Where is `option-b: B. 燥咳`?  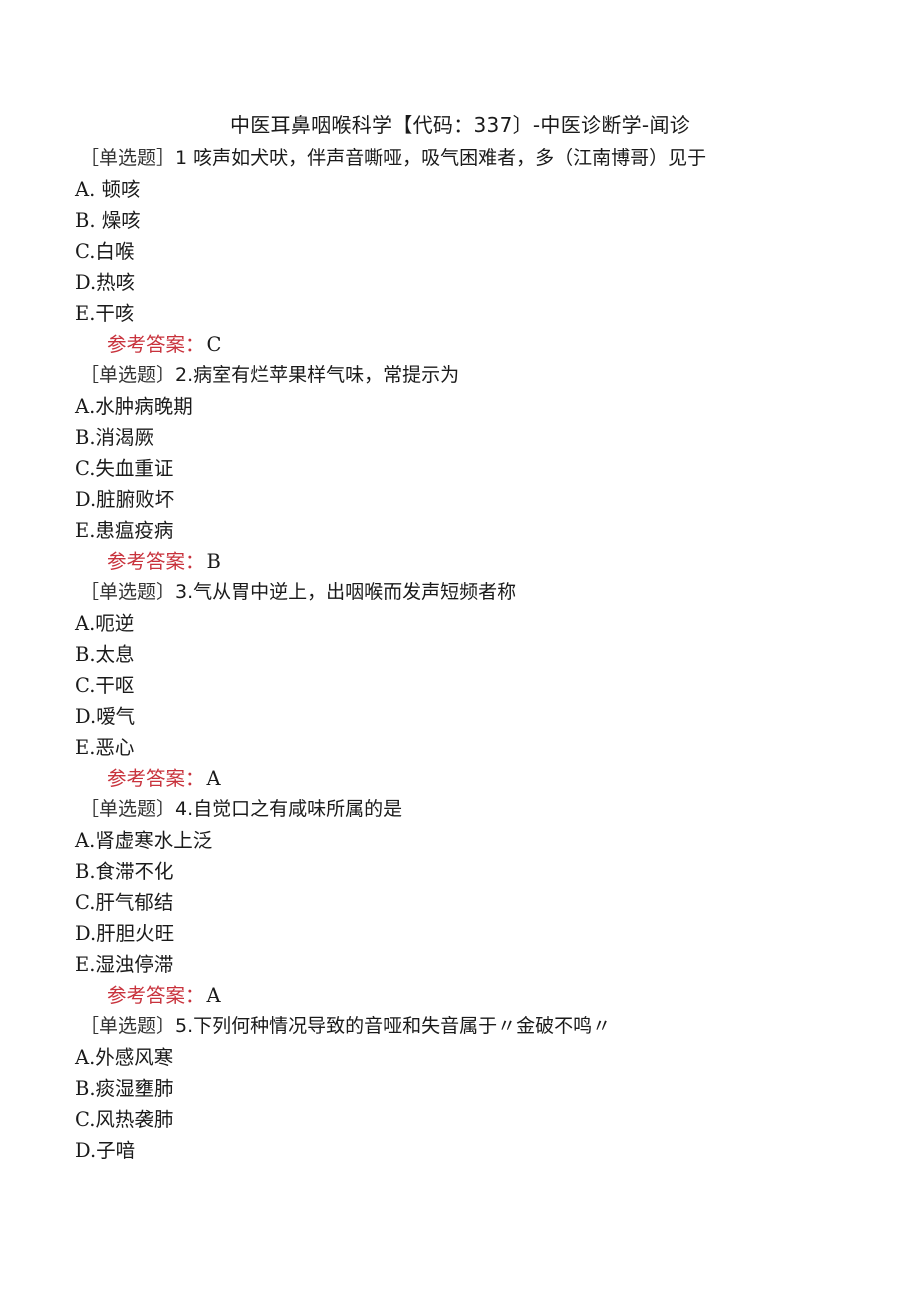
option-b: B. 燥咳 is located at coordinates (108, 220).